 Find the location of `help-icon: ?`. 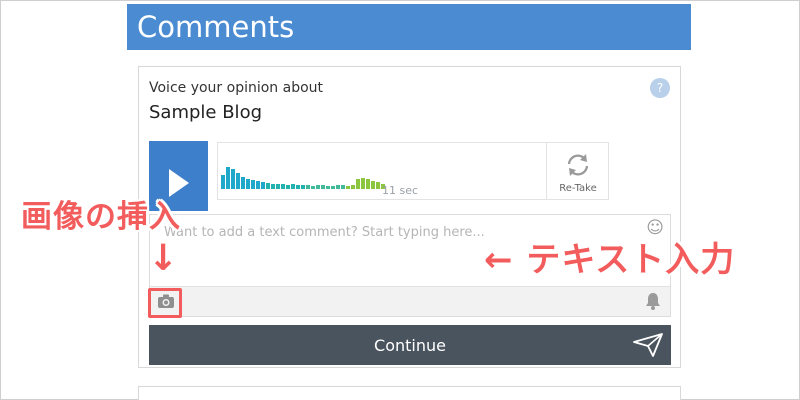

help-icon: ? is located at coordinates (660, 88).